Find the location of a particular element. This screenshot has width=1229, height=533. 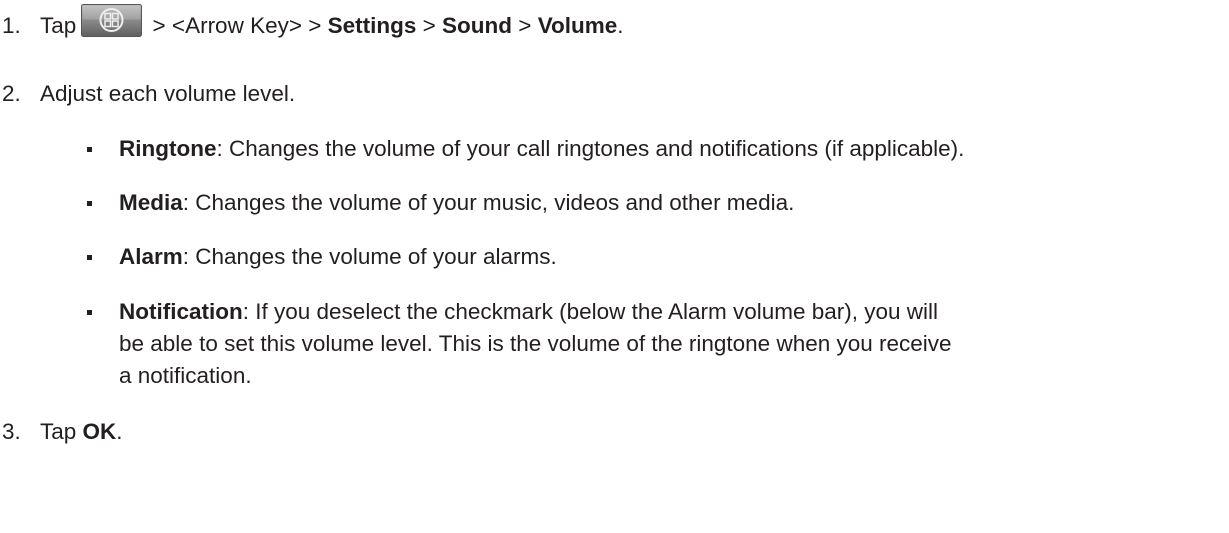

step-text: Adjust each volume level. is located at coordinates (168, 93).